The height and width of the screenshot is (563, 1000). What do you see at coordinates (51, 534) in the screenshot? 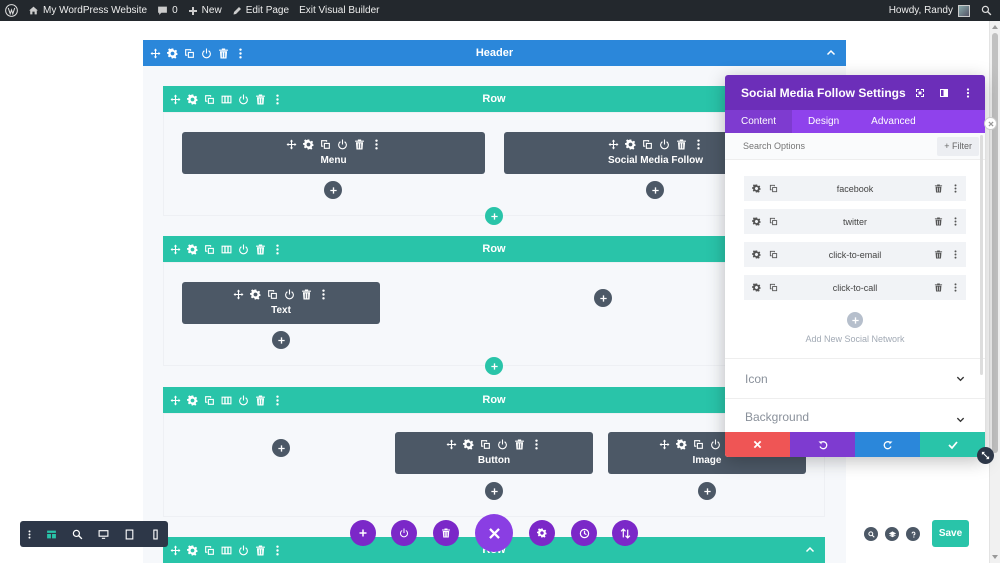
I see `wireframe-view-button` at bounding box center [51, 534].